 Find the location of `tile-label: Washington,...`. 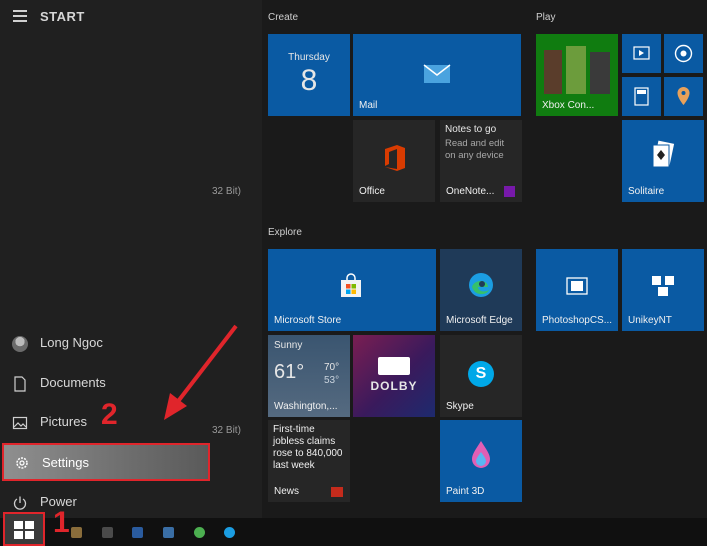

tile-label: Washington,... is located at coordinates (306, 406).